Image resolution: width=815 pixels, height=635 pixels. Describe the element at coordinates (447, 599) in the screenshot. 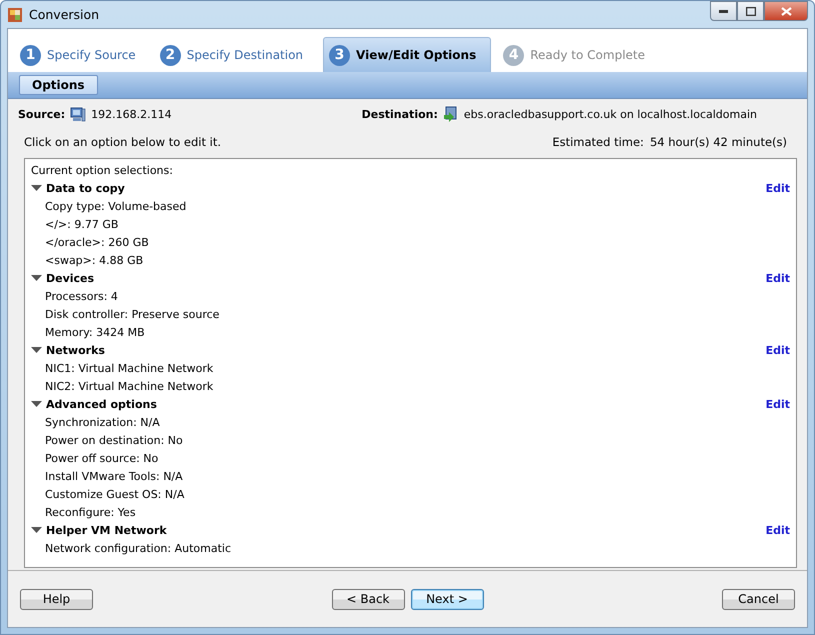

I see `nav-button: Next >` at that location.